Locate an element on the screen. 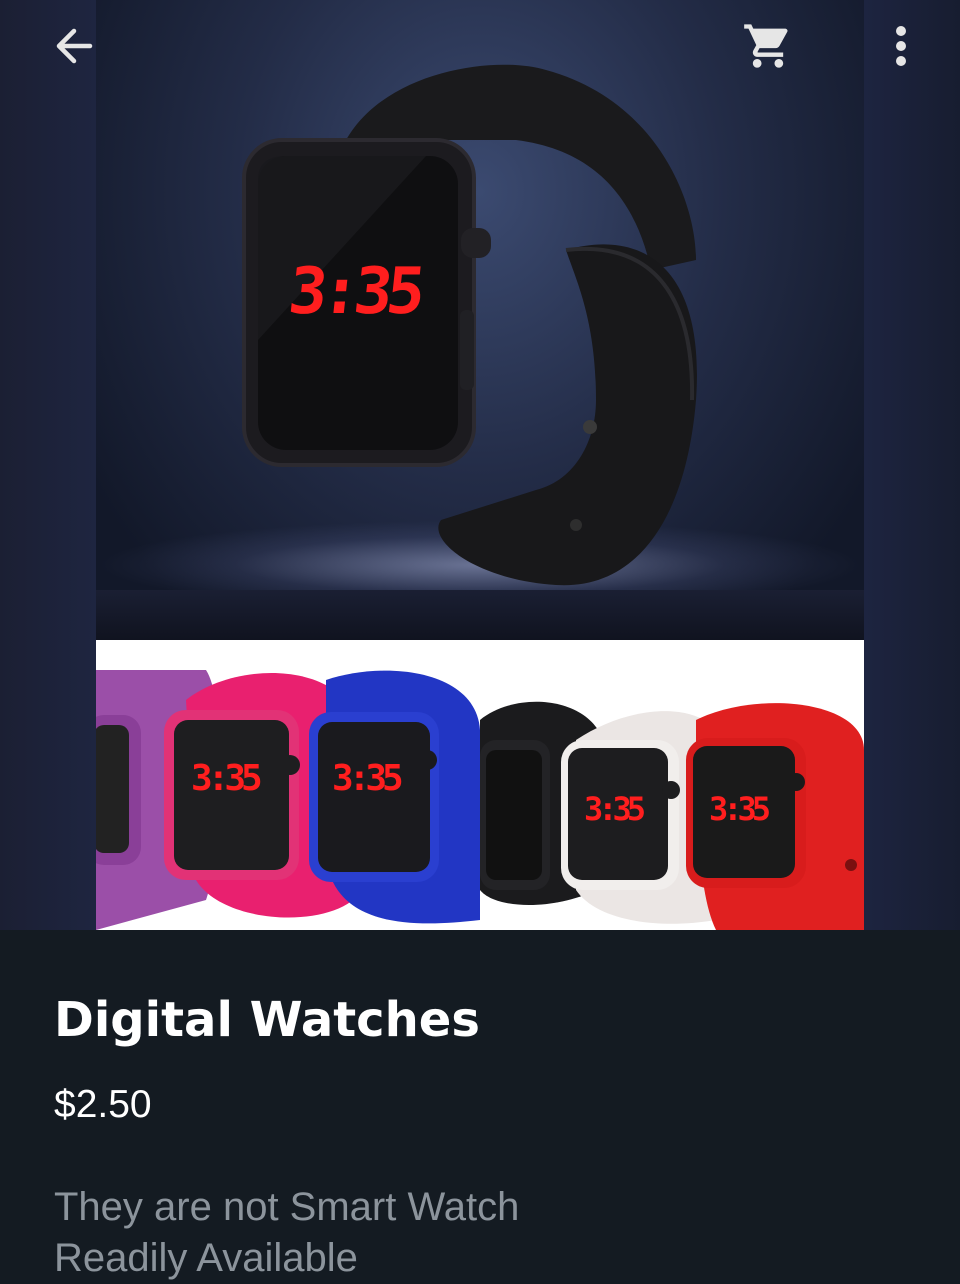  gallery-edge-right is located at coordinates (912, 465).